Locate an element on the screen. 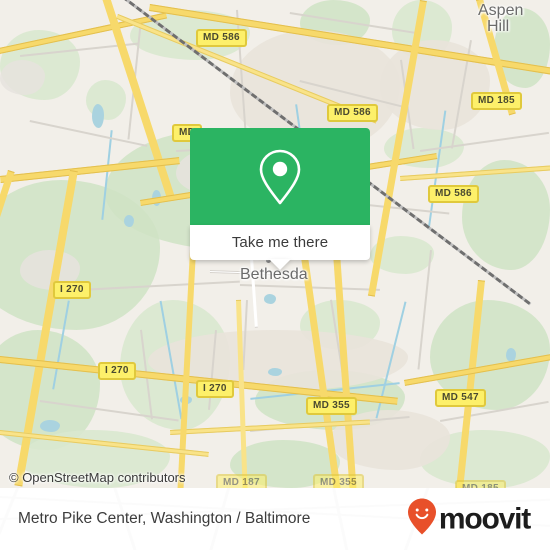  location-popup: Take me there is located at coordinates (280, 199).